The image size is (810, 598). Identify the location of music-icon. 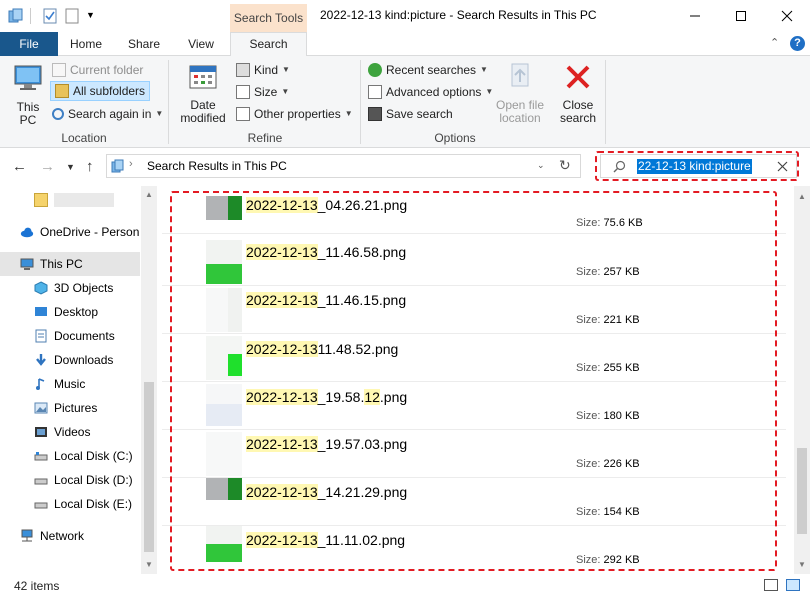
(40, 384).